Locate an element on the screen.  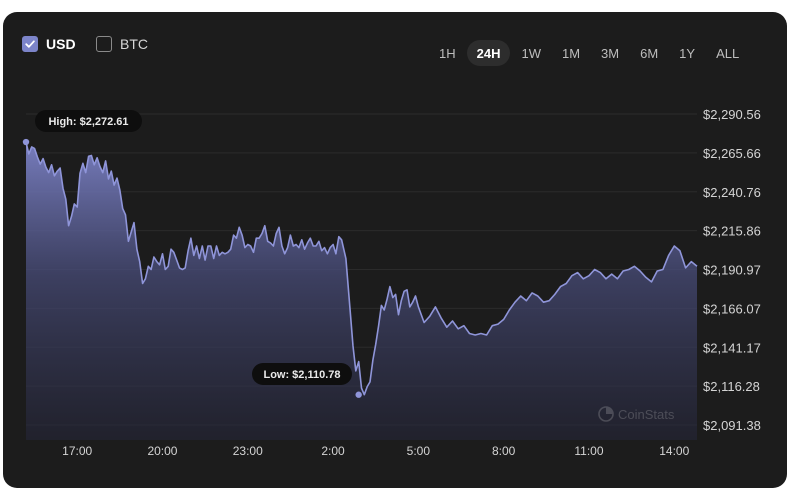
x-tick-label: 20:00 is located at coordinates (162, 451).